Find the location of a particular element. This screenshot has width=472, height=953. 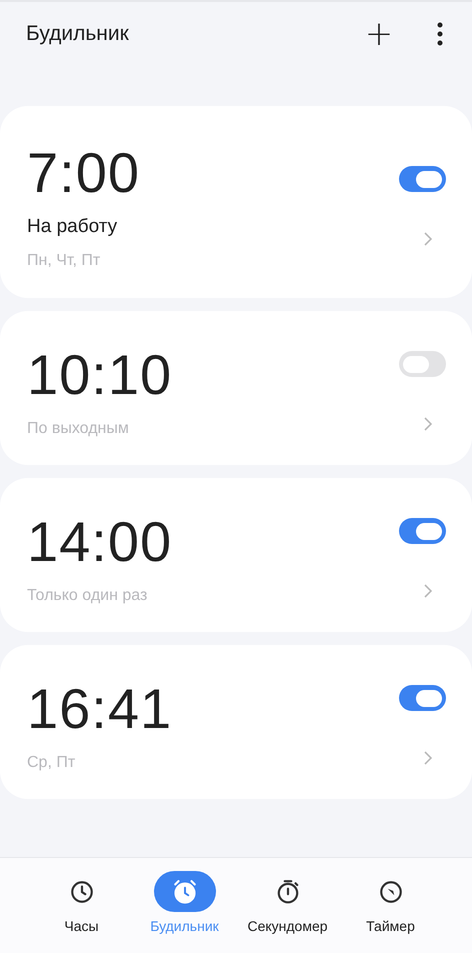

alarm-time: 16:41 is located at coordinates (100, 709).